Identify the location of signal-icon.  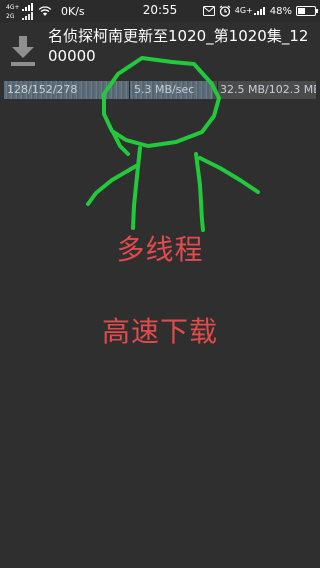
(259, 11).